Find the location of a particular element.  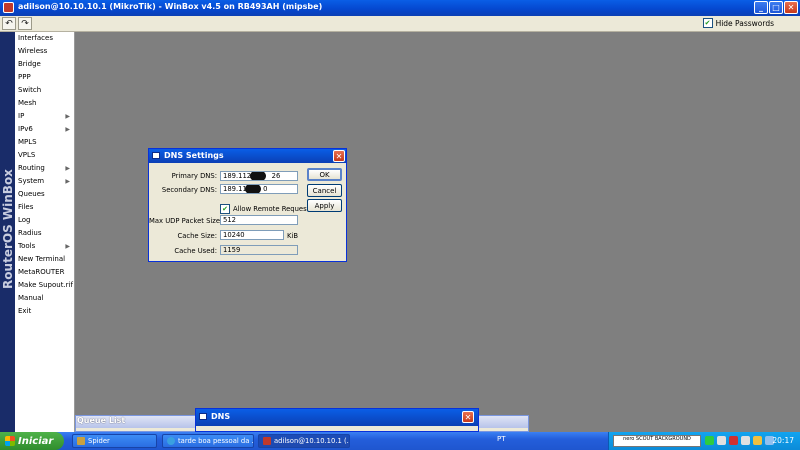

menu-item-ppp: PPP is located at coordinates (44, 77).